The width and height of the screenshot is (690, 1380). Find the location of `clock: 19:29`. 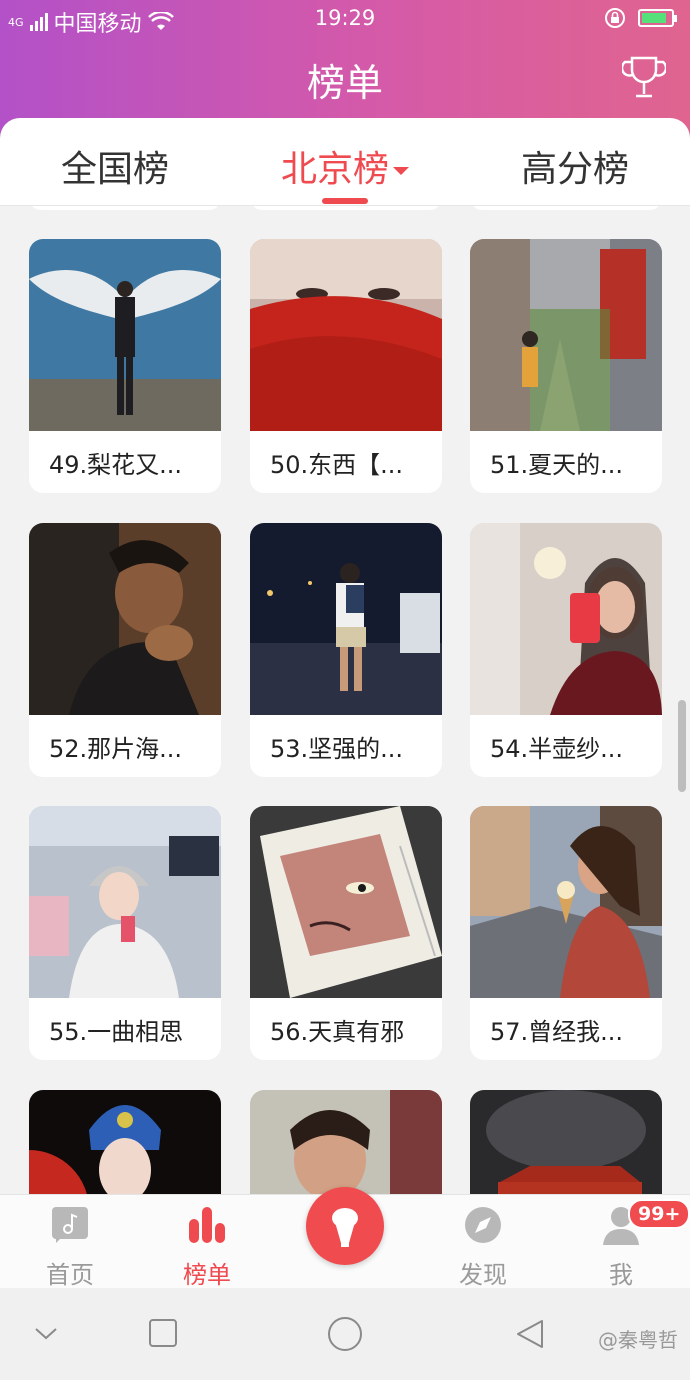

clock: 19:29 is located at coordinates (345, 18).